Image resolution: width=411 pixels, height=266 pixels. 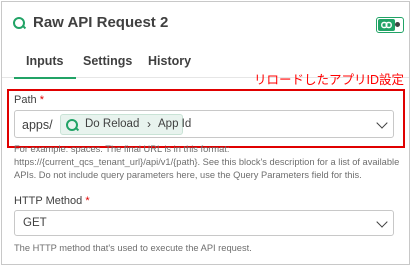 What do you see at coordinates (205, 21) in the screenshot?
I see `panel-header: Raw API Request 2` at bounding box center [205, 21].